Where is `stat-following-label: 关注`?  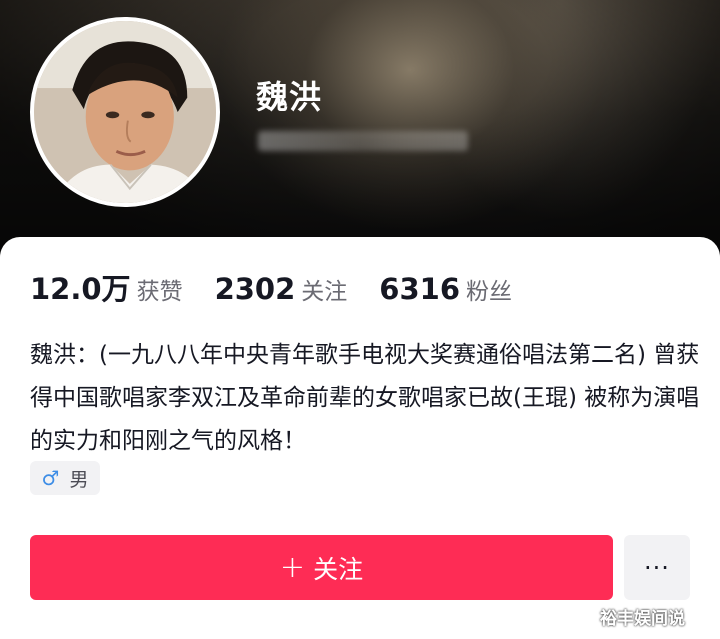 stat-following-label: 关注 is located at coordinates (324, 292).